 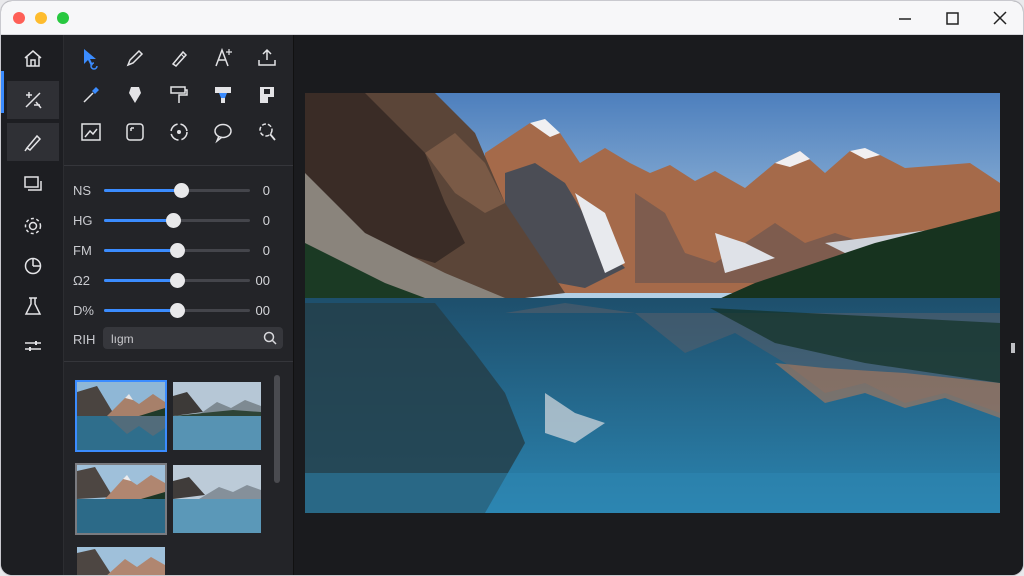 I want to click on tool-pencil, so click(x=179, y=58).